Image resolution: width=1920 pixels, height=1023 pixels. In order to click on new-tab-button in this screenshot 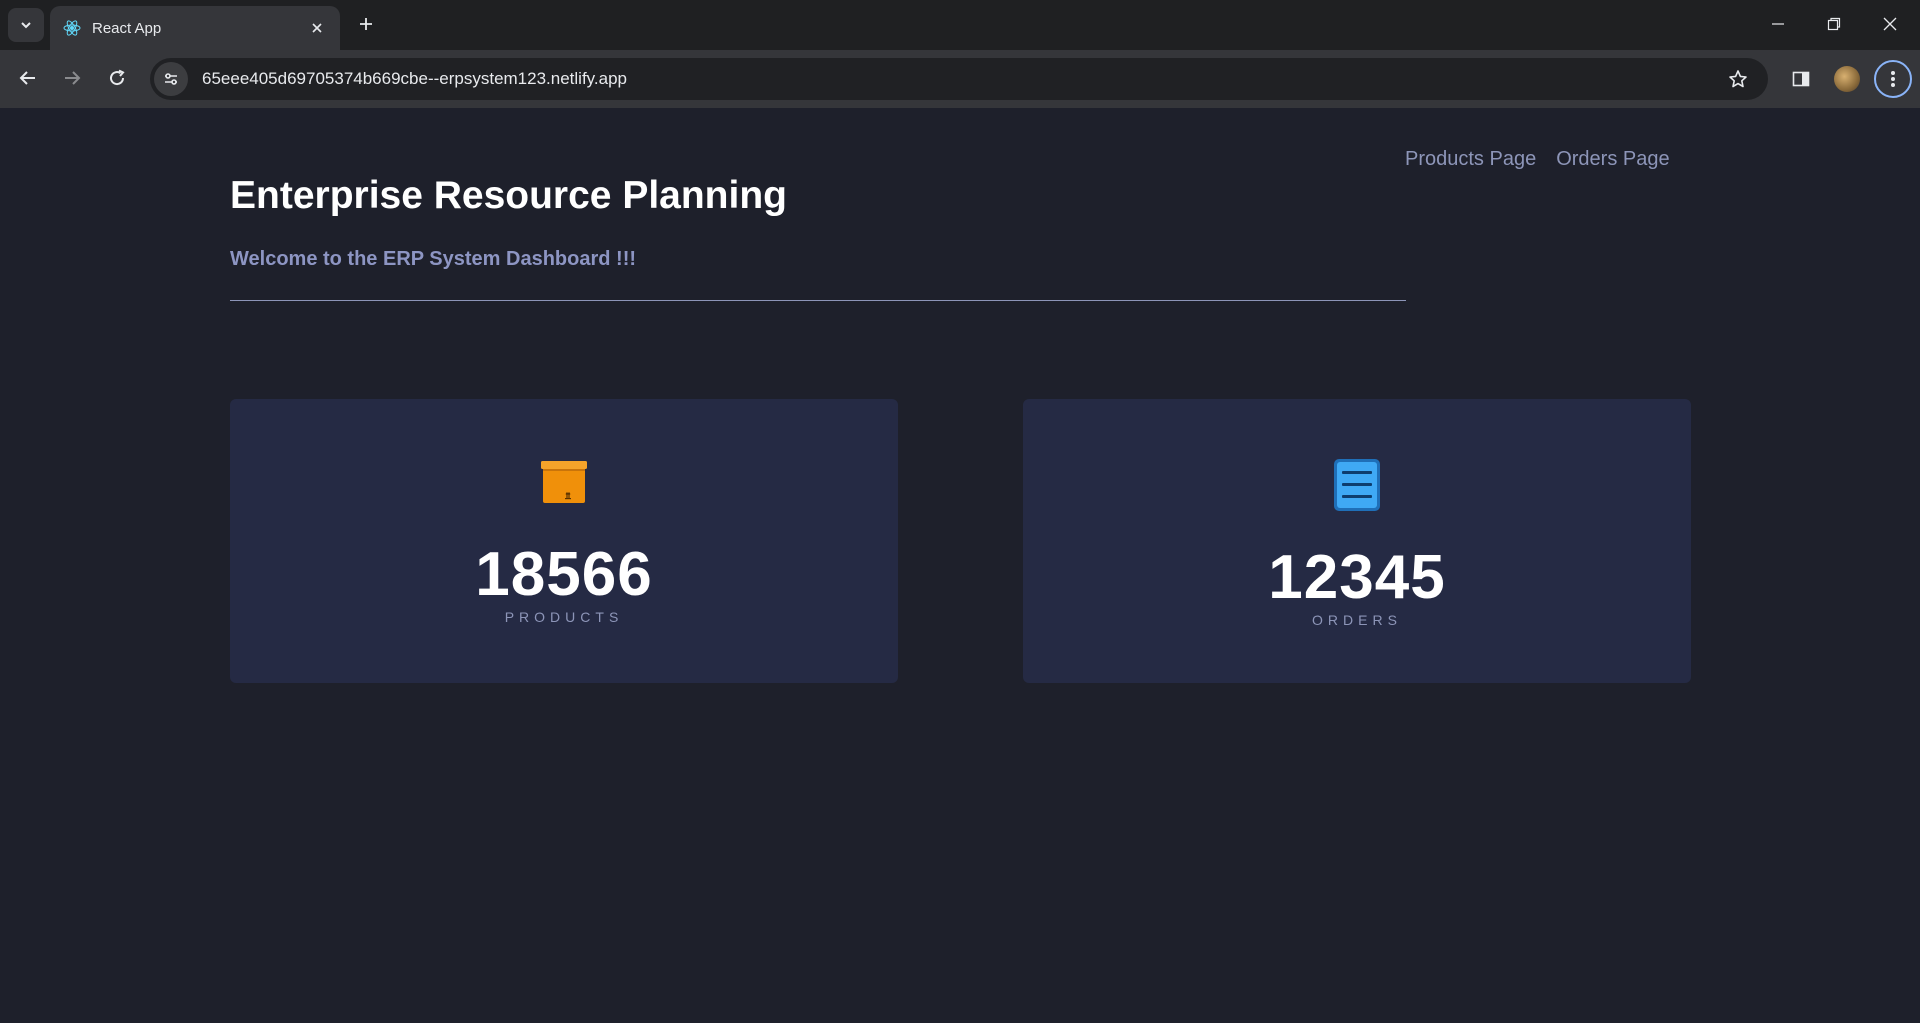, I will do `click(366, 24)`.